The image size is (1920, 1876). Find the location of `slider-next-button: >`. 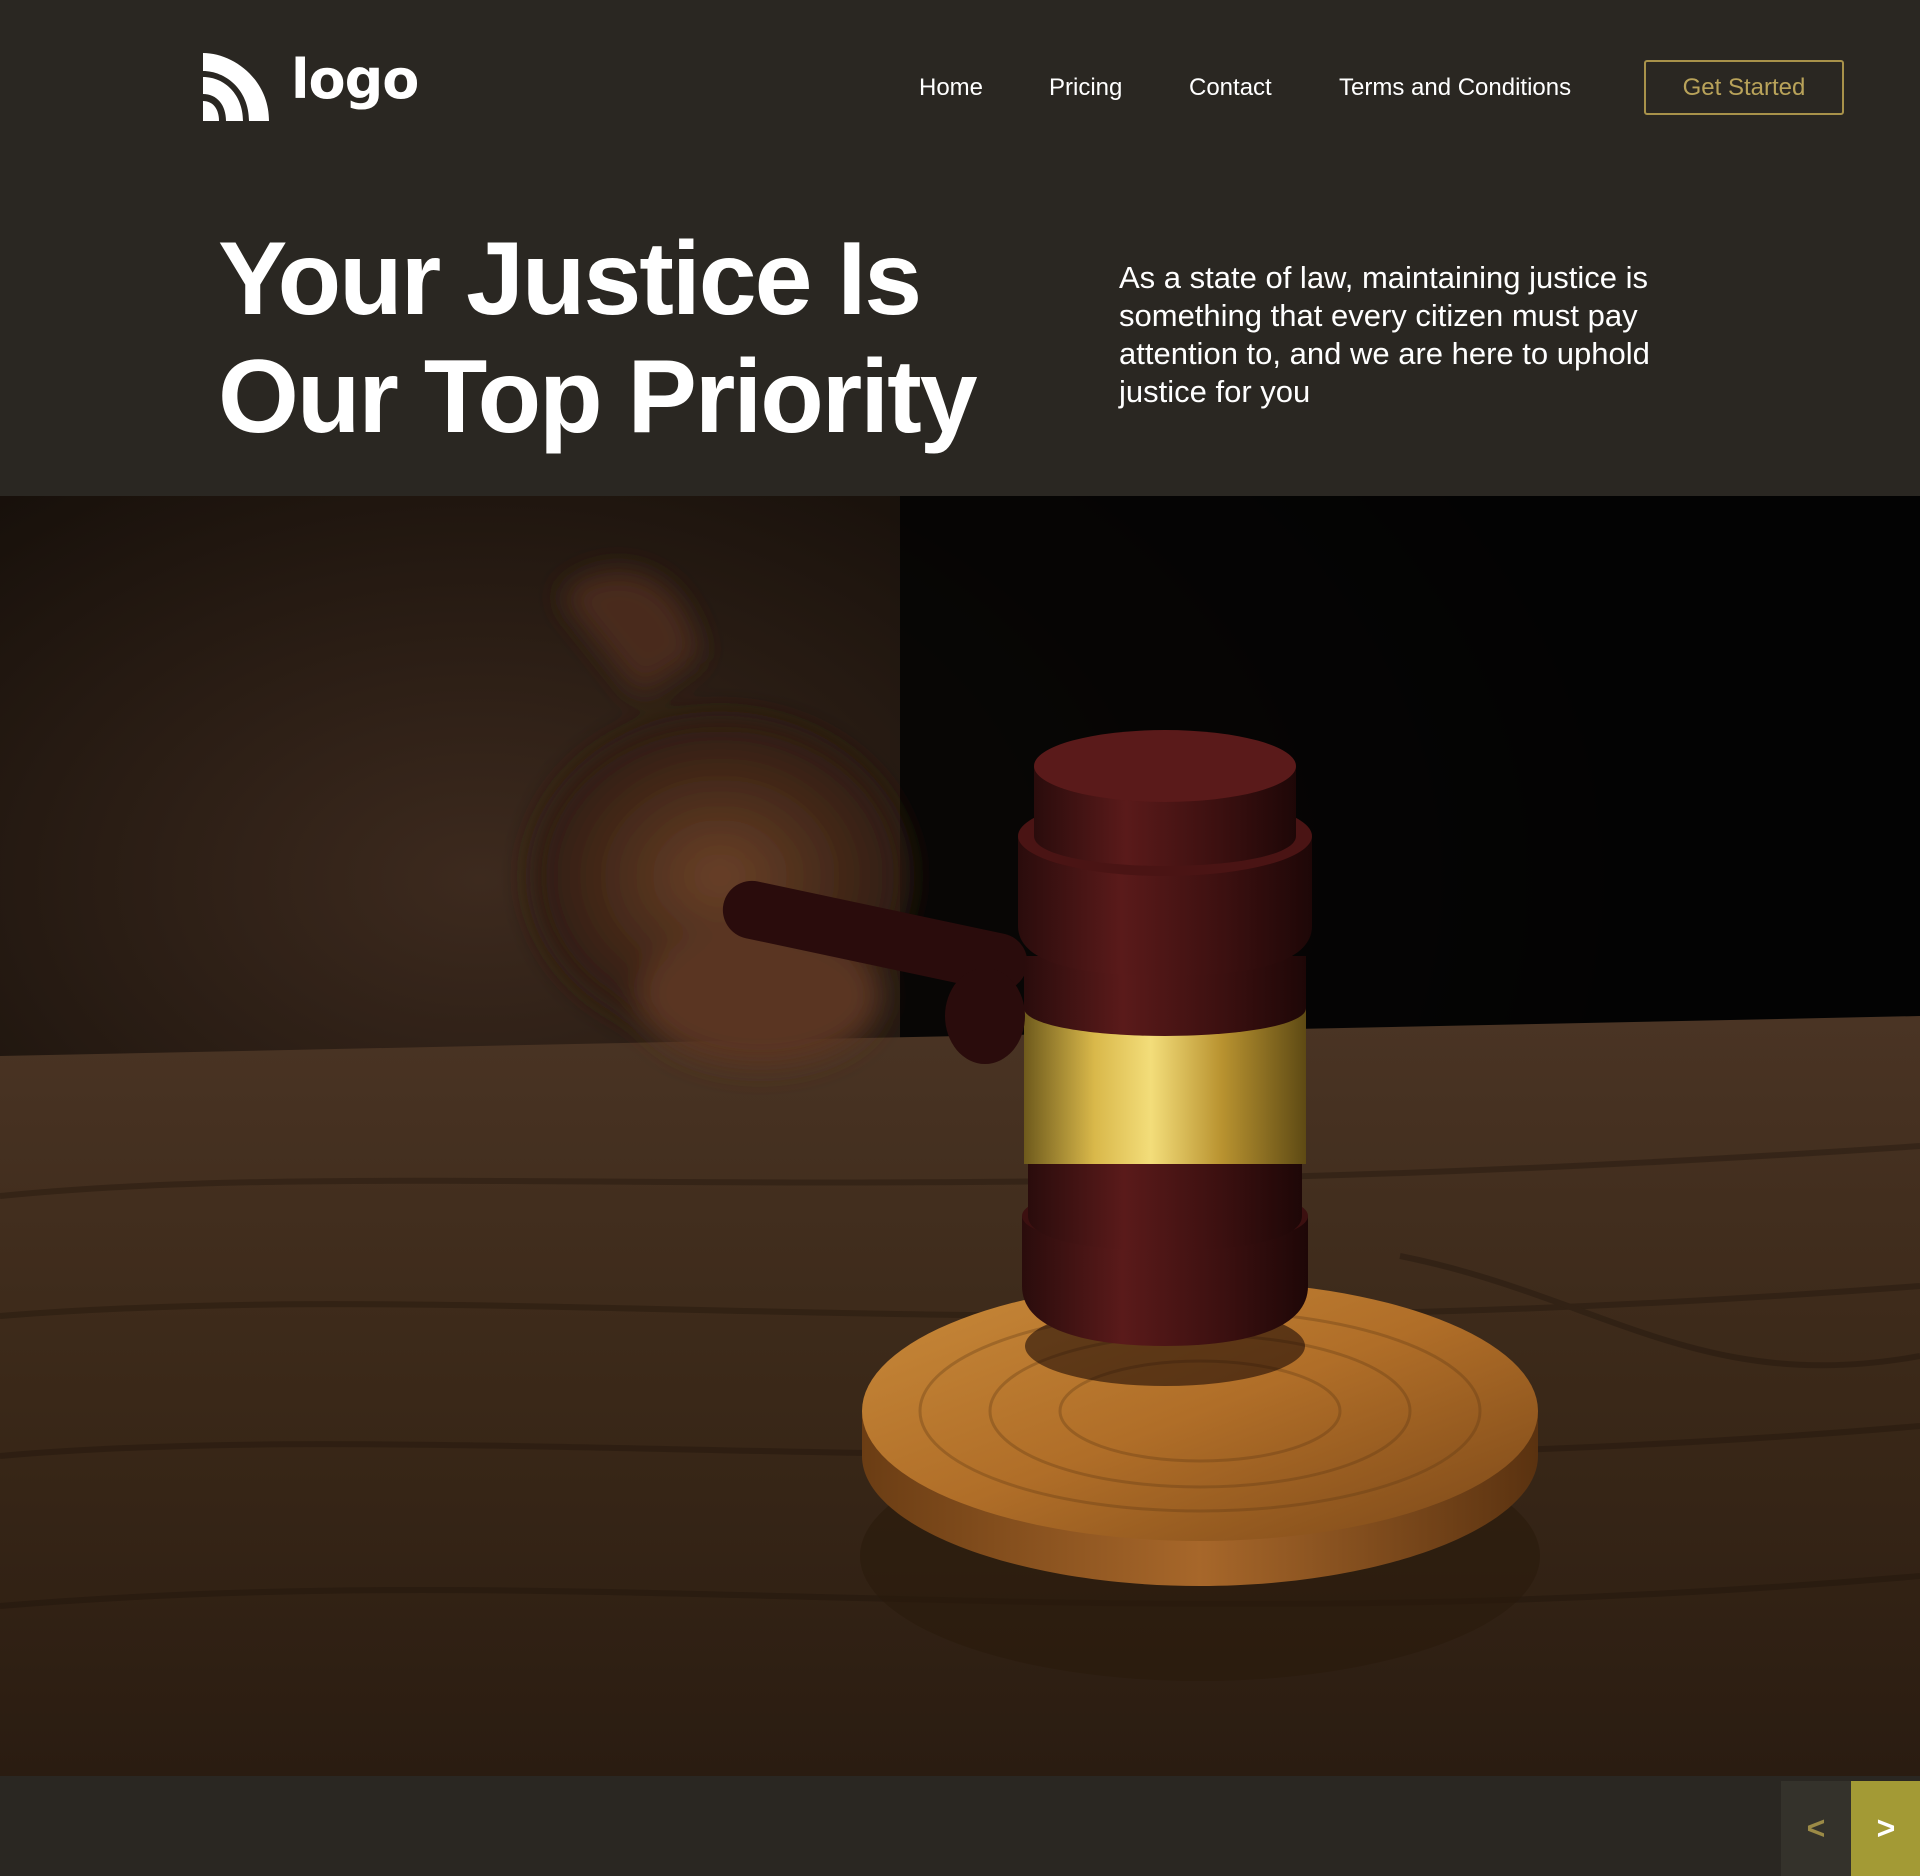

slider-next-button: > is located at coordinates (1885, 1828).